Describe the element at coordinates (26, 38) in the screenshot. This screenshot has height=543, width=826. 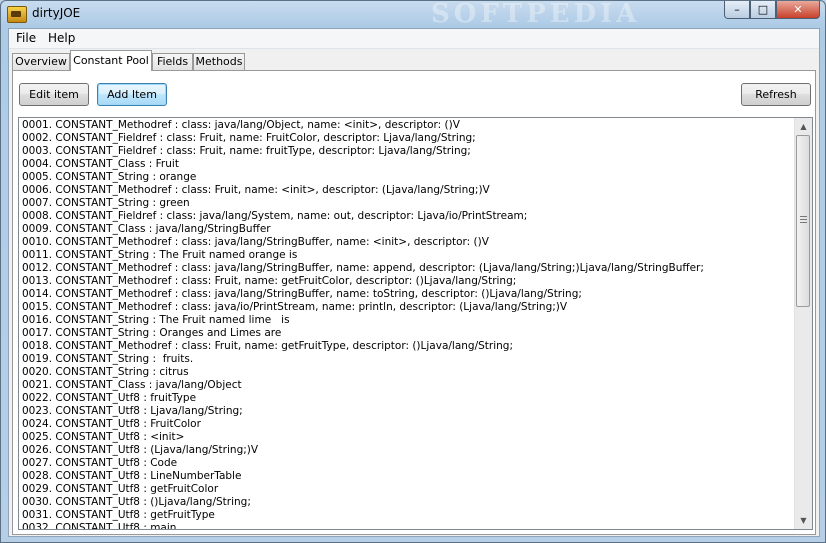
I see `menu-file: File` at that location.